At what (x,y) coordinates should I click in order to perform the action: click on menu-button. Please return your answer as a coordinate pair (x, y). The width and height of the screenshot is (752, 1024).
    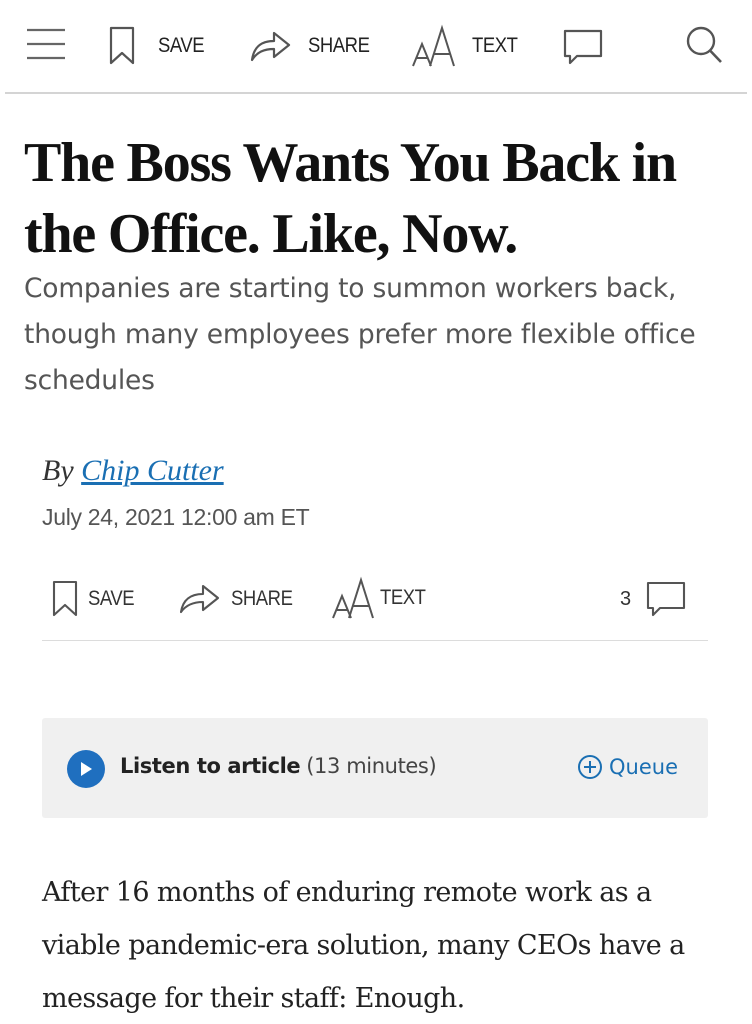
    Looking at the image, I should click on (46, 44).